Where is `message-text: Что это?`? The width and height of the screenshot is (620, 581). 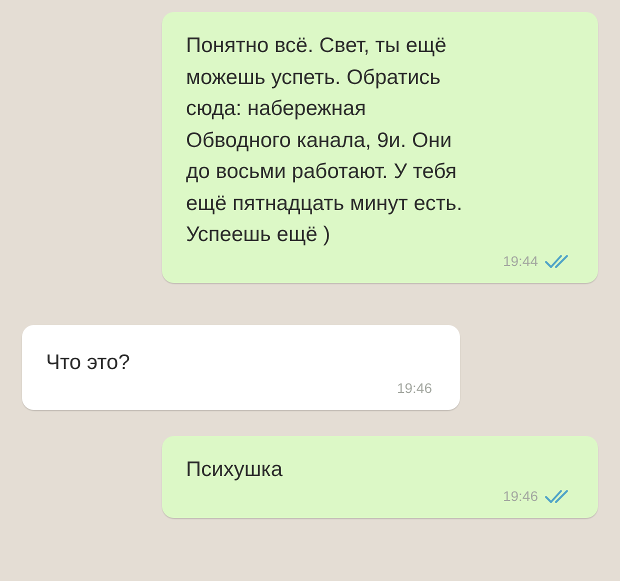
message-text: Что это? is located at coordinates (88, 363).